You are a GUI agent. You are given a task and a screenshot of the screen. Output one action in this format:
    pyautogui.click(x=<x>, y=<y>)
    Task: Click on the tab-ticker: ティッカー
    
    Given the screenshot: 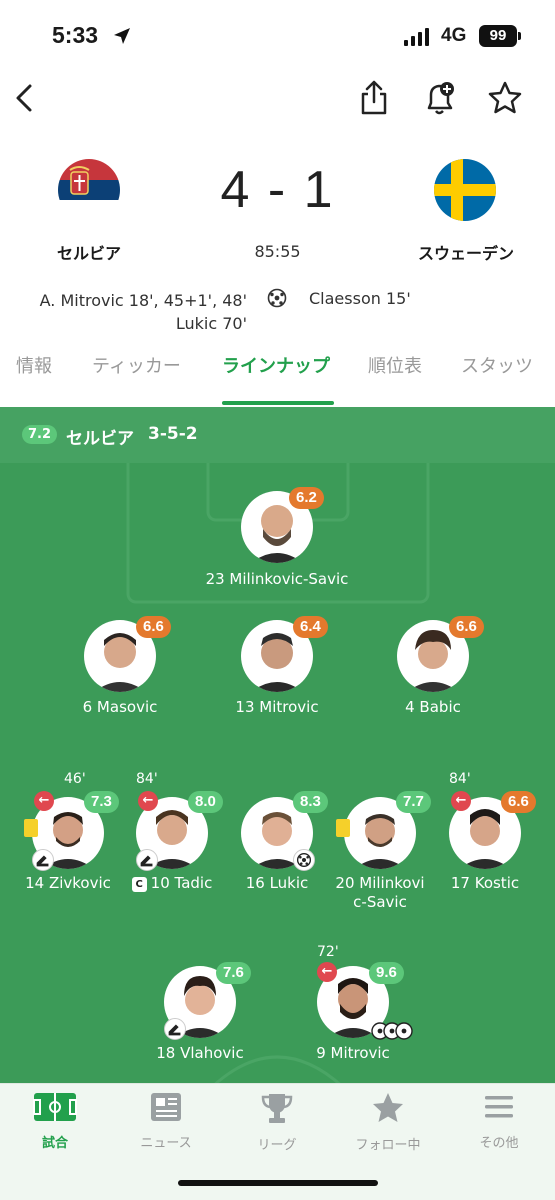 What is the action you would take?
    pyautogui.click(x=136, y=365)
    